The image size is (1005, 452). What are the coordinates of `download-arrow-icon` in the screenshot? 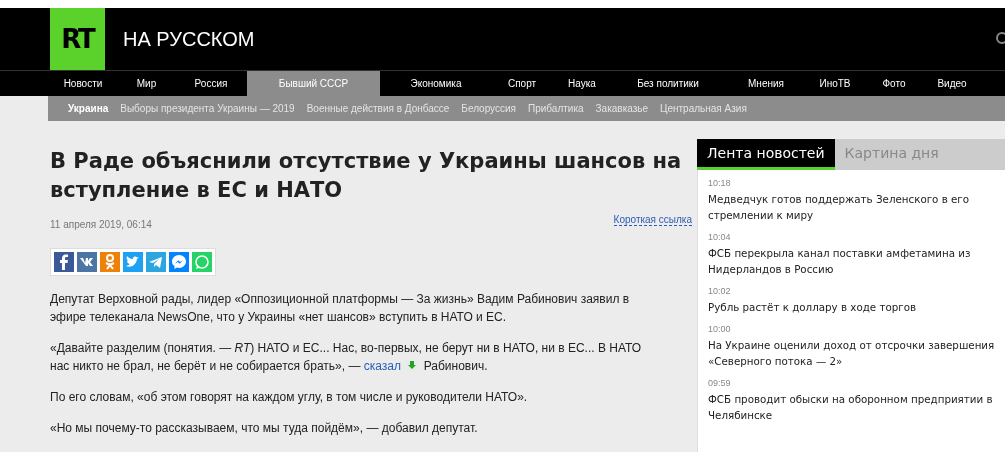 It's located at (412, 365).